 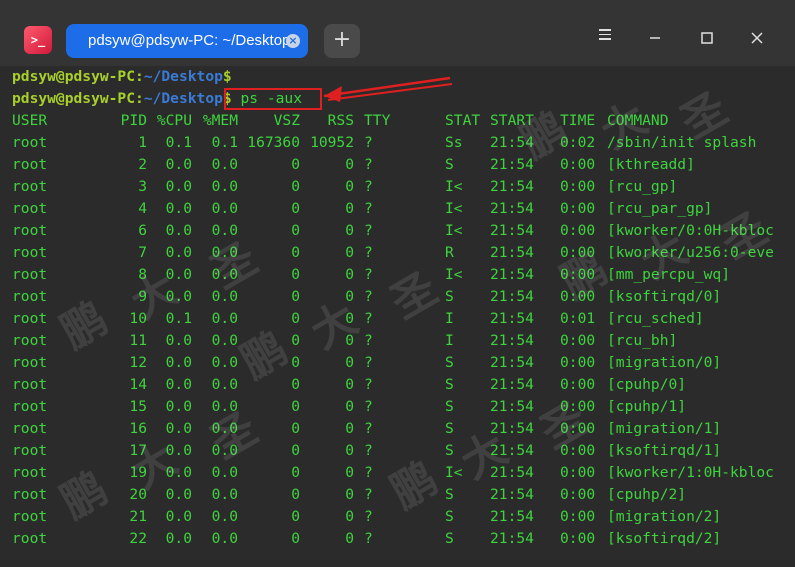 I want to click on new-tab-button: +, so click(x=342, y=41).